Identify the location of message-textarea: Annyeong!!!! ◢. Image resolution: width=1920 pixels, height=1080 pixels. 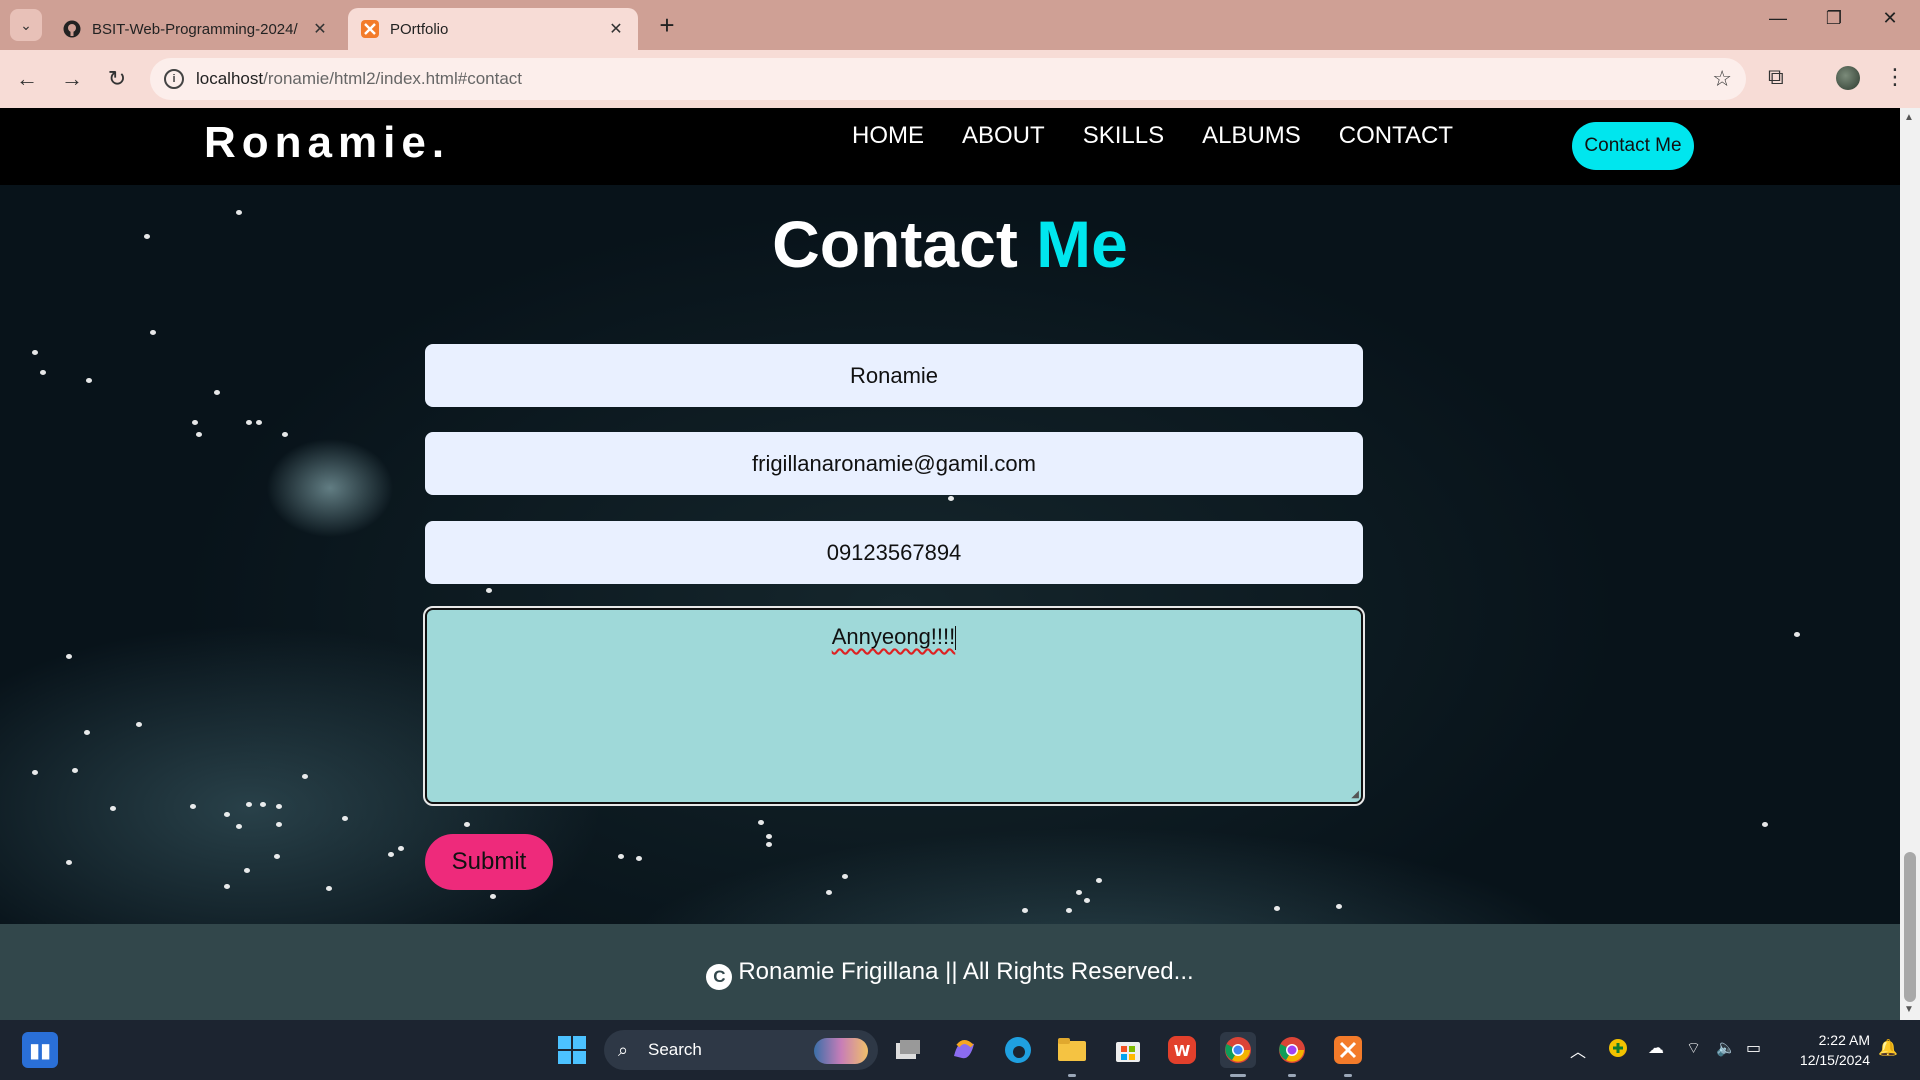
(894, 706).